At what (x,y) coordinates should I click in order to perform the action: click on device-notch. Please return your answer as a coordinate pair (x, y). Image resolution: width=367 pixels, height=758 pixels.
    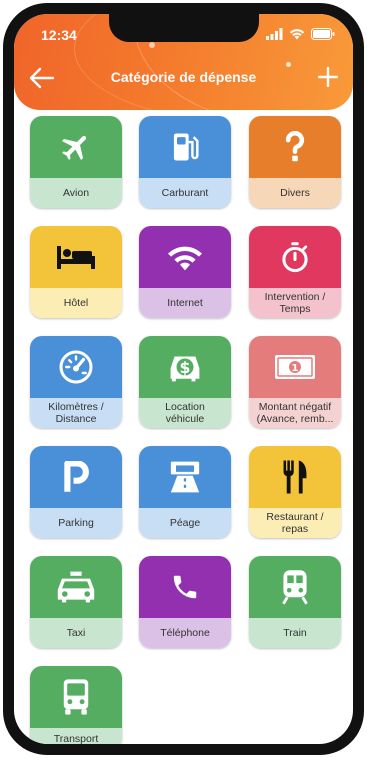
    Looking at the image, I should click on (184, 28).